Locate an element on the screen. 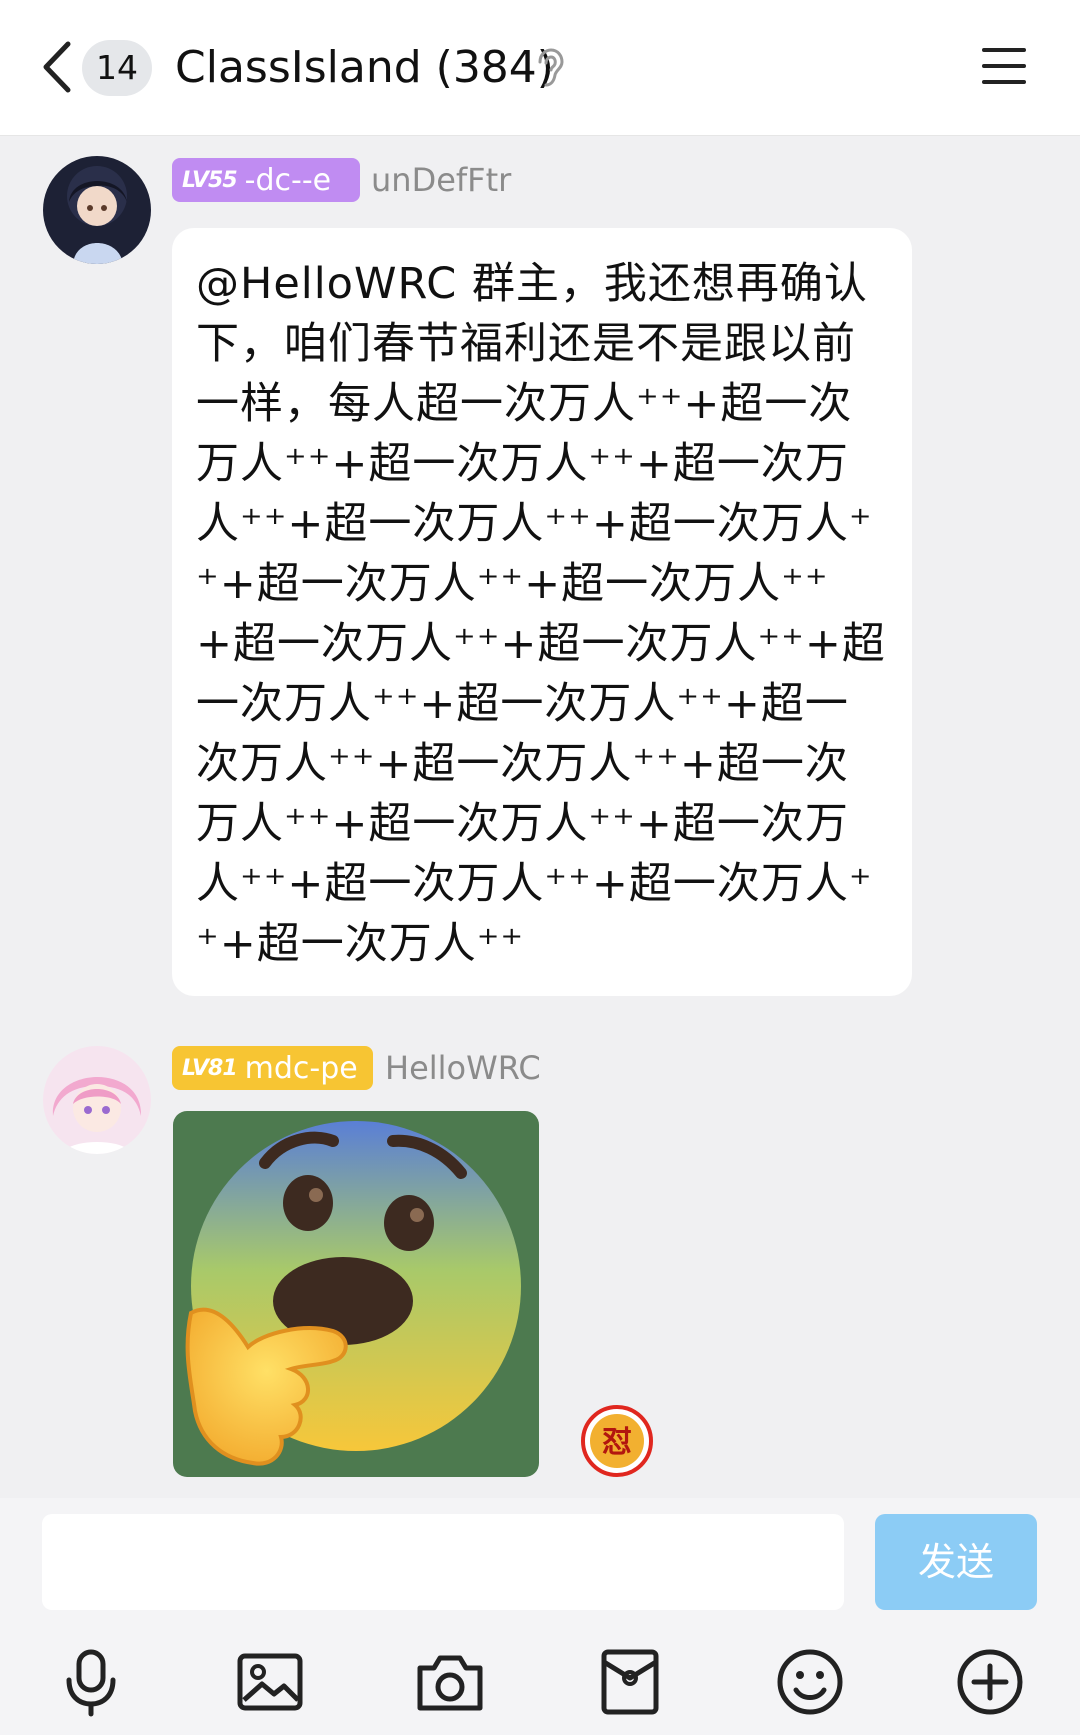 Image resolution: width=1080 pixels, height=1735 pixels. menu-button is located at coordinates (1004, 66).